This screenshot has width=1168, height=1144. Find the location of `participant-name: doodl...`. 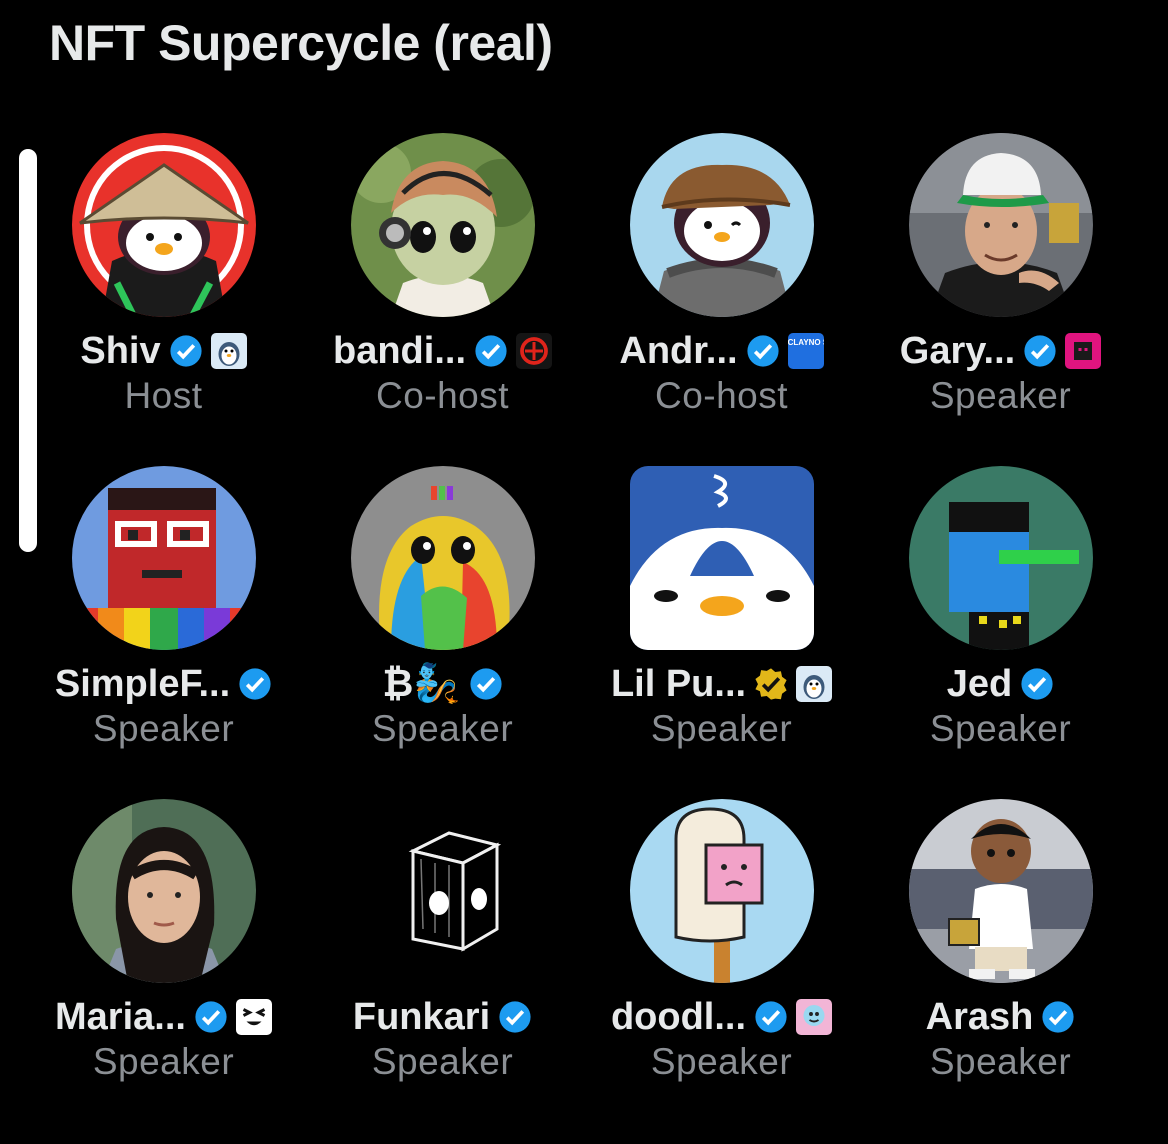

participant-name: doodl... is located at coordinates (678, 1016).